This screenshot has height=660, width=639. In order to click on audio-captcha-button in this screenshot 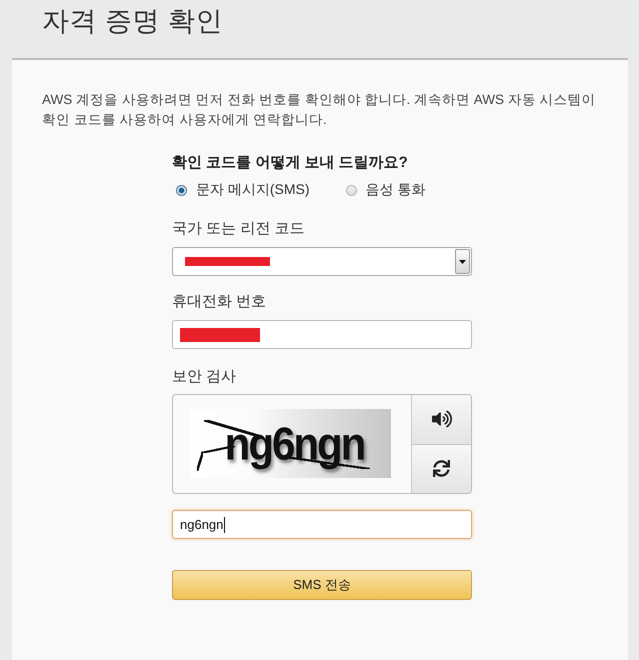, I will do `click(441, 419)`.